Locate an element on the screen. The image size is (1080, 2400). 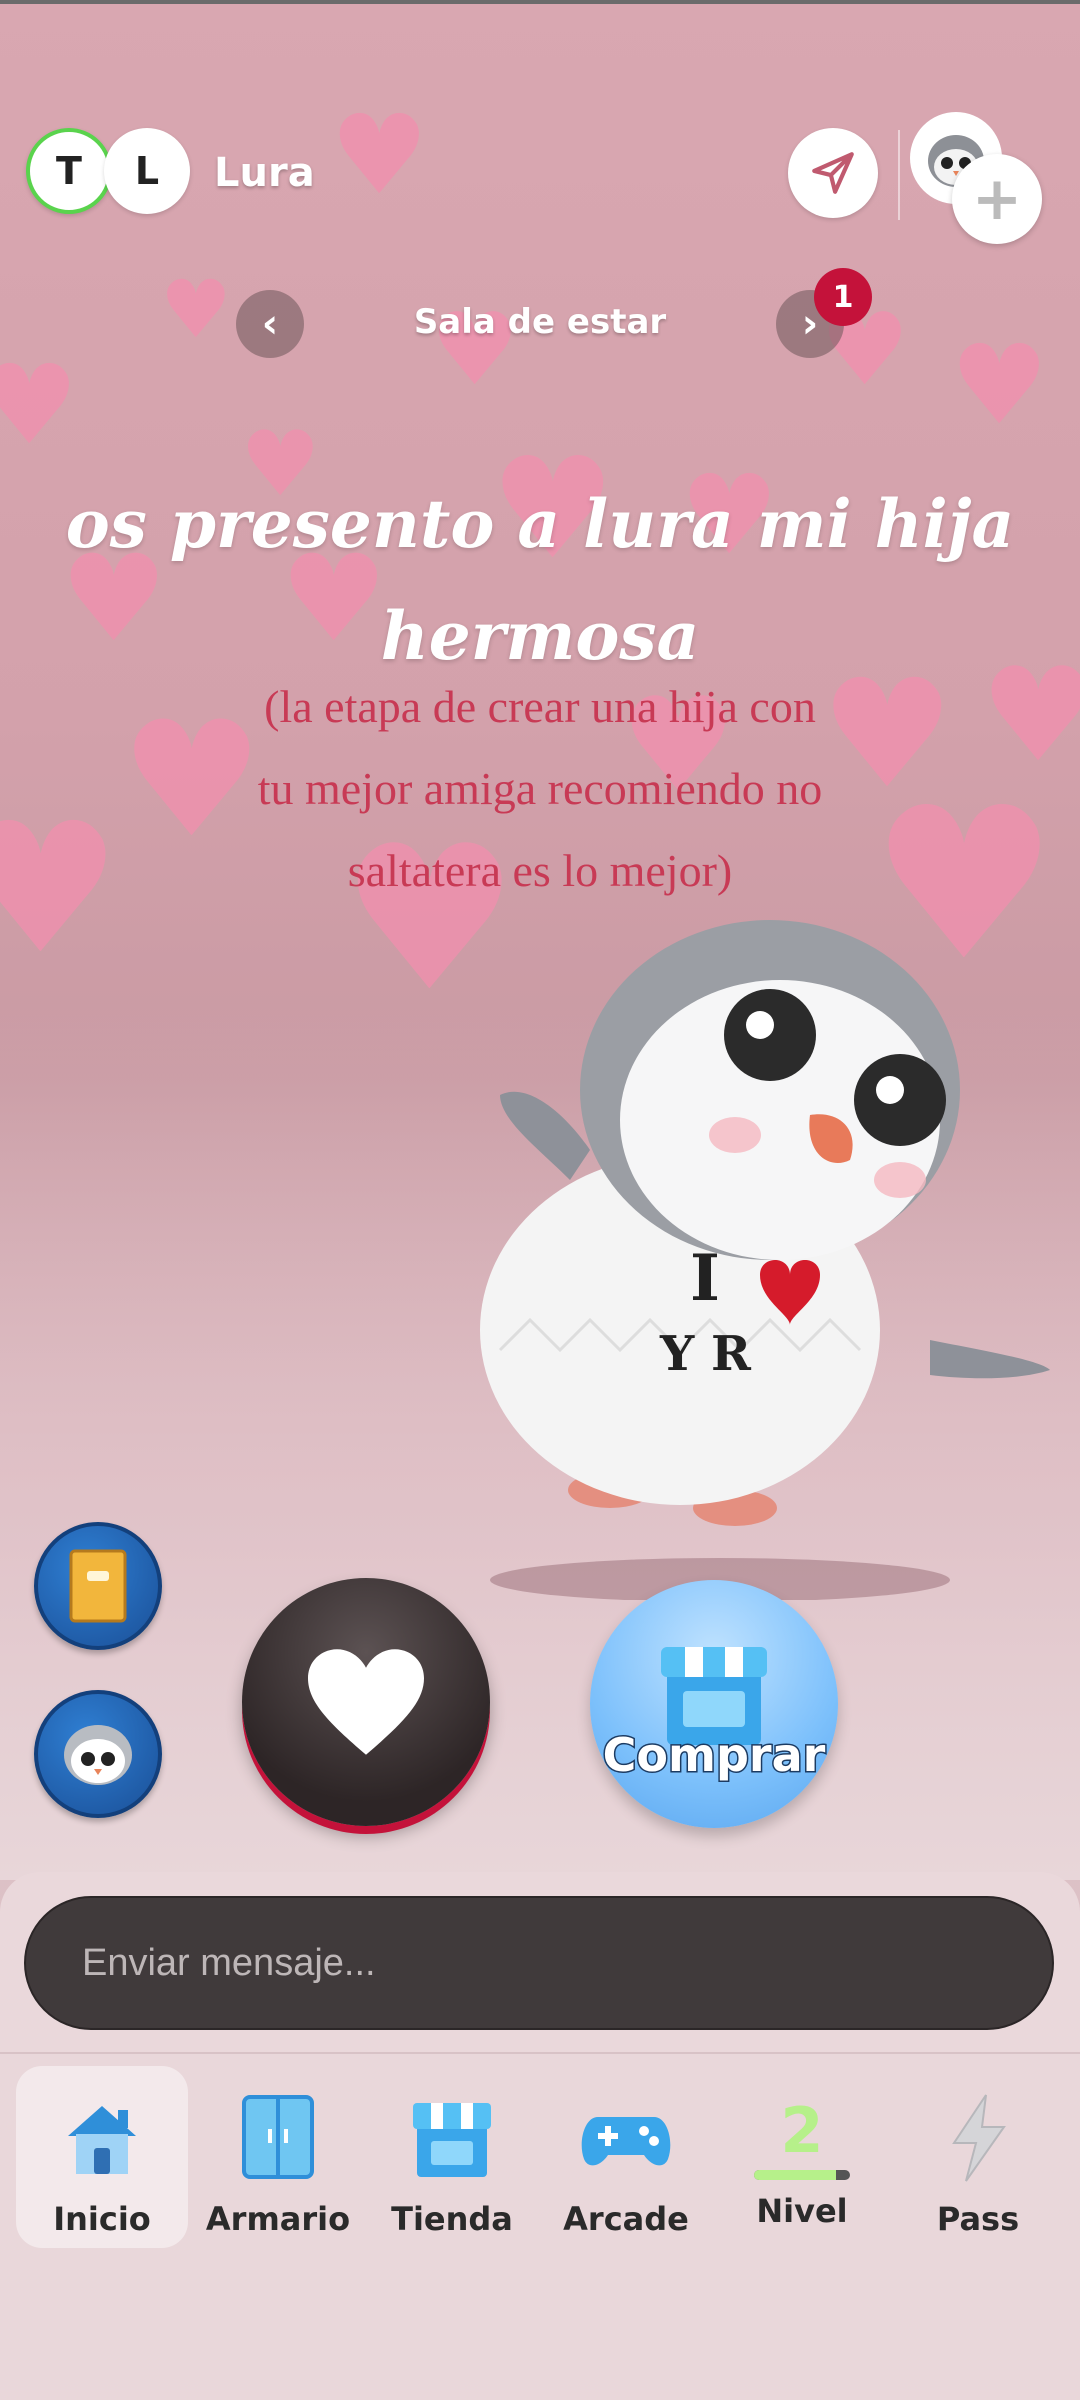
penguin-icon is located at coordinates (98, 1755).